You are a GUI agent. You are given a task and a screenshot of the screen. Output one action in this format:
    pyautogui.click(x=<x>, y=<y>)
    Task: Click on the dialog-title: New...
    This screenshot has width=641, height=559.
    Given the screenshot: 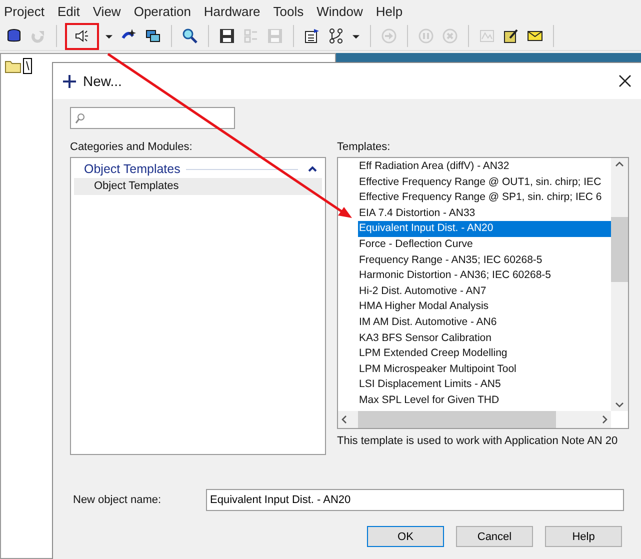 What is the action you would take?
    pyautogui.click(x=103, y=81)
    